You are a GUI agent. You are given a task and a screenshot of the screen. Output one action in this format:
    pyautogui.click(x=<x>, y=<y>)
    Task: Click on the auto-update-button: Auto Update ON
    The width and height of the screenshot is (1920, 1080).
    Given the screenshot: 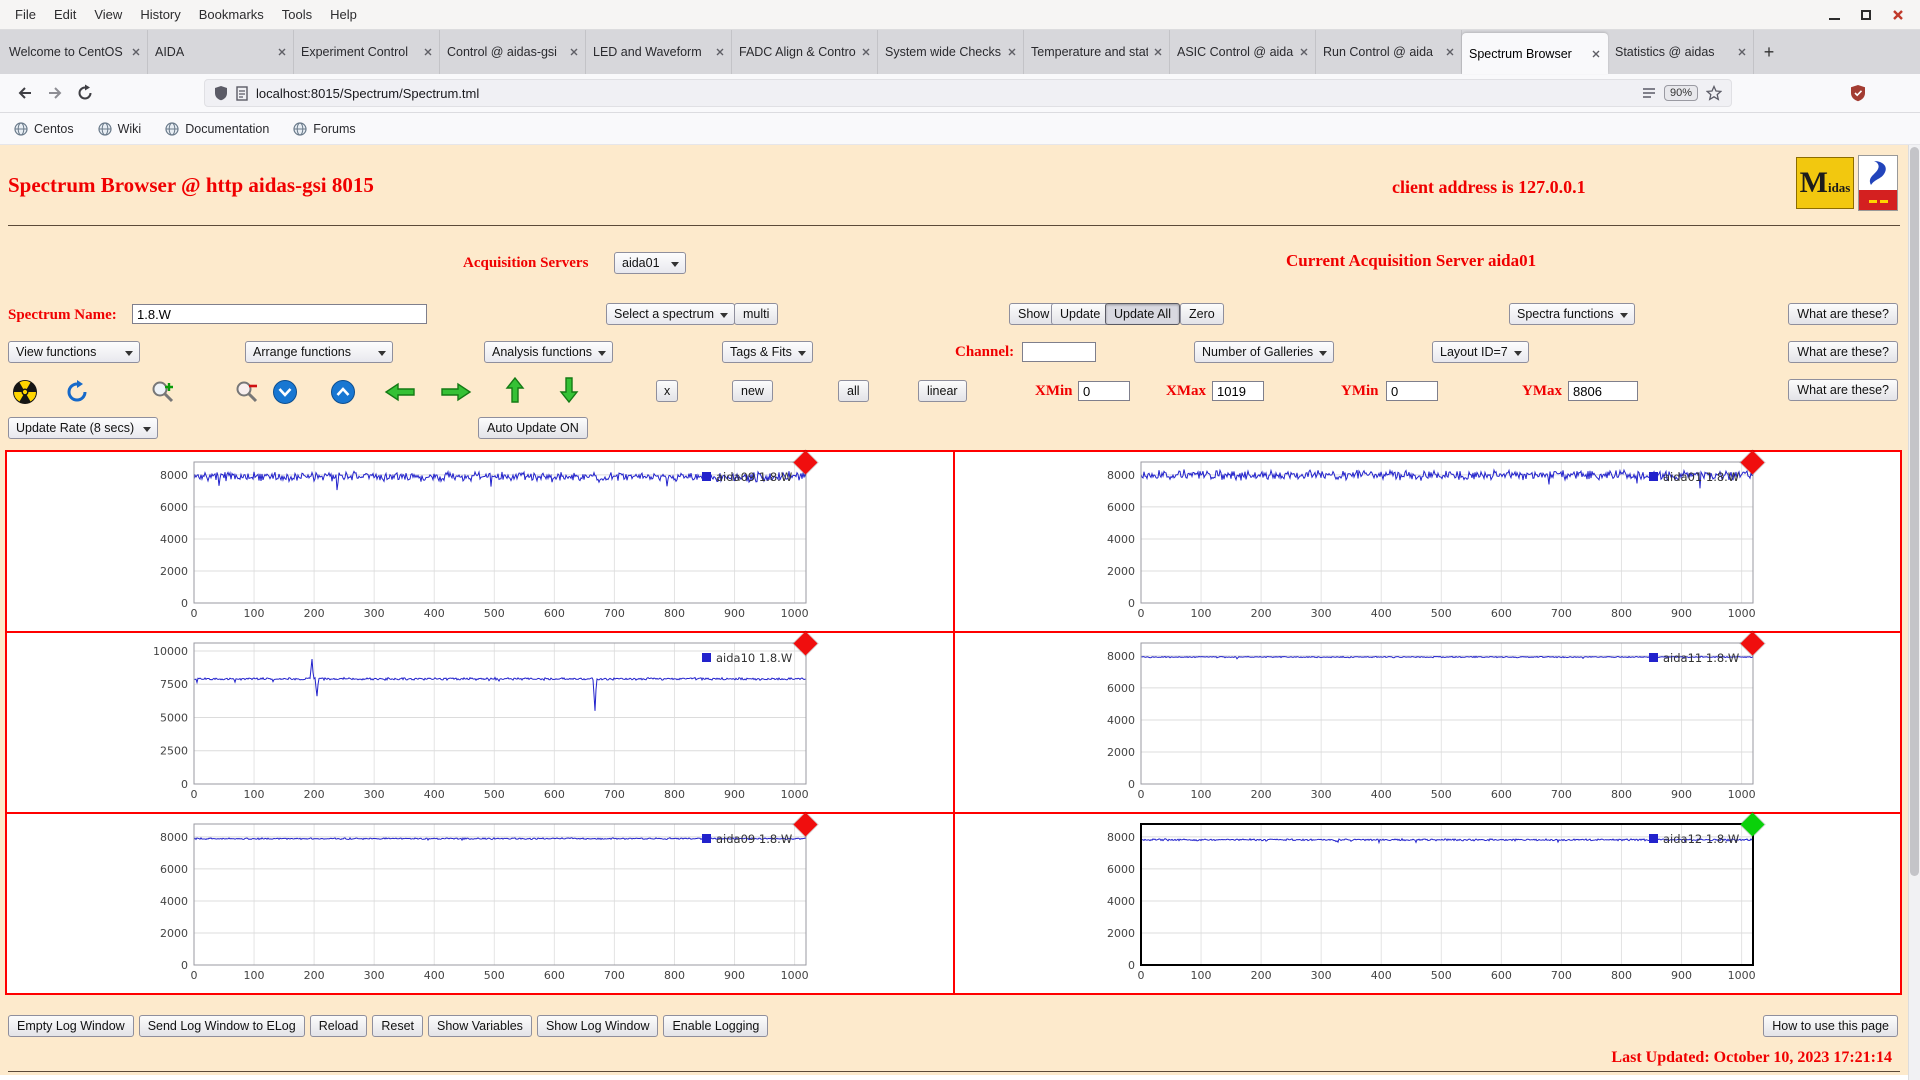 What is the action you would take?
    pyautogui.click(x=533, y=428)
    